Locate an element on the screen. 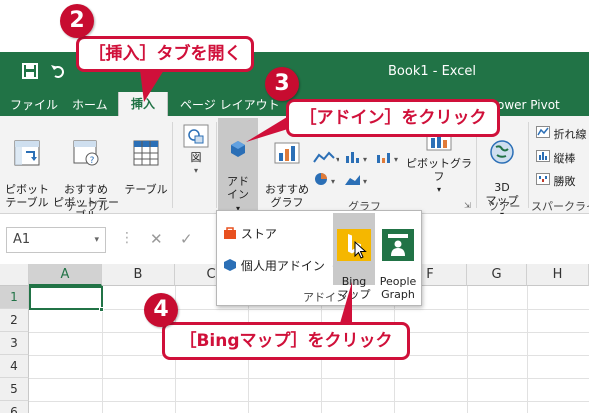 Image resolution: width=589 pixels, height=413 pixels. window-title: Book1 - Excel is located at coordinates (432, 71).